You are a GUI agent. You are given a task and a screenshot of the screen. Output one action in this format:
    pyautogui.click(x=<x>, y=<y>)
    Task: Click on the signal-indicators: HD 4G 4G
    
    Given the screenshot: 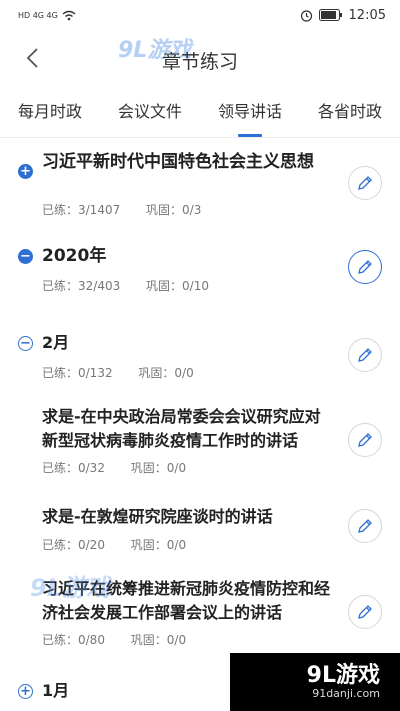 What is the action you would take?
    pyautogui.click(x=47, y=15)
    